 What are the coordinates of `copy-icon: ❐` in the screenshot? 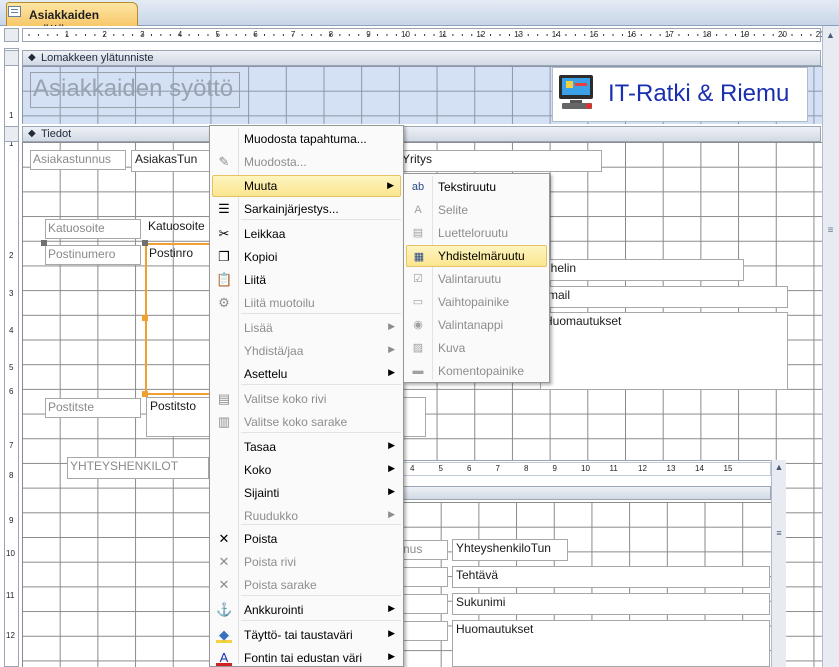 It's located at (224, 256).